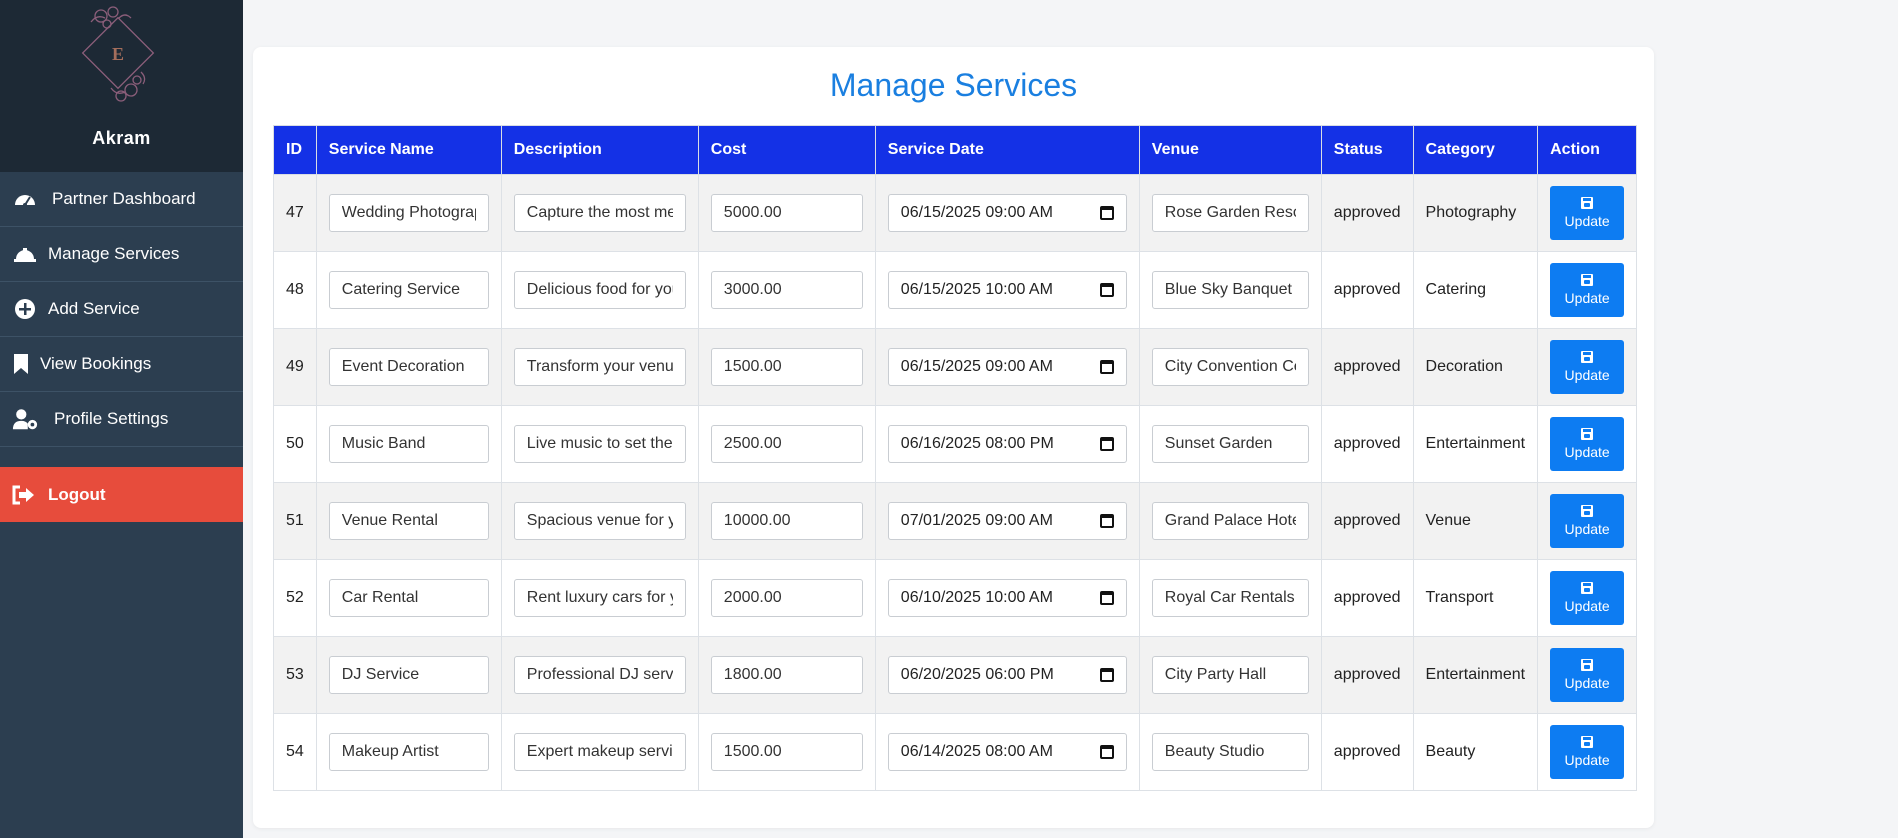  Describe the element at coordinates (1475, 290) in the screenshot. I see `category-text: Catering` at that location.